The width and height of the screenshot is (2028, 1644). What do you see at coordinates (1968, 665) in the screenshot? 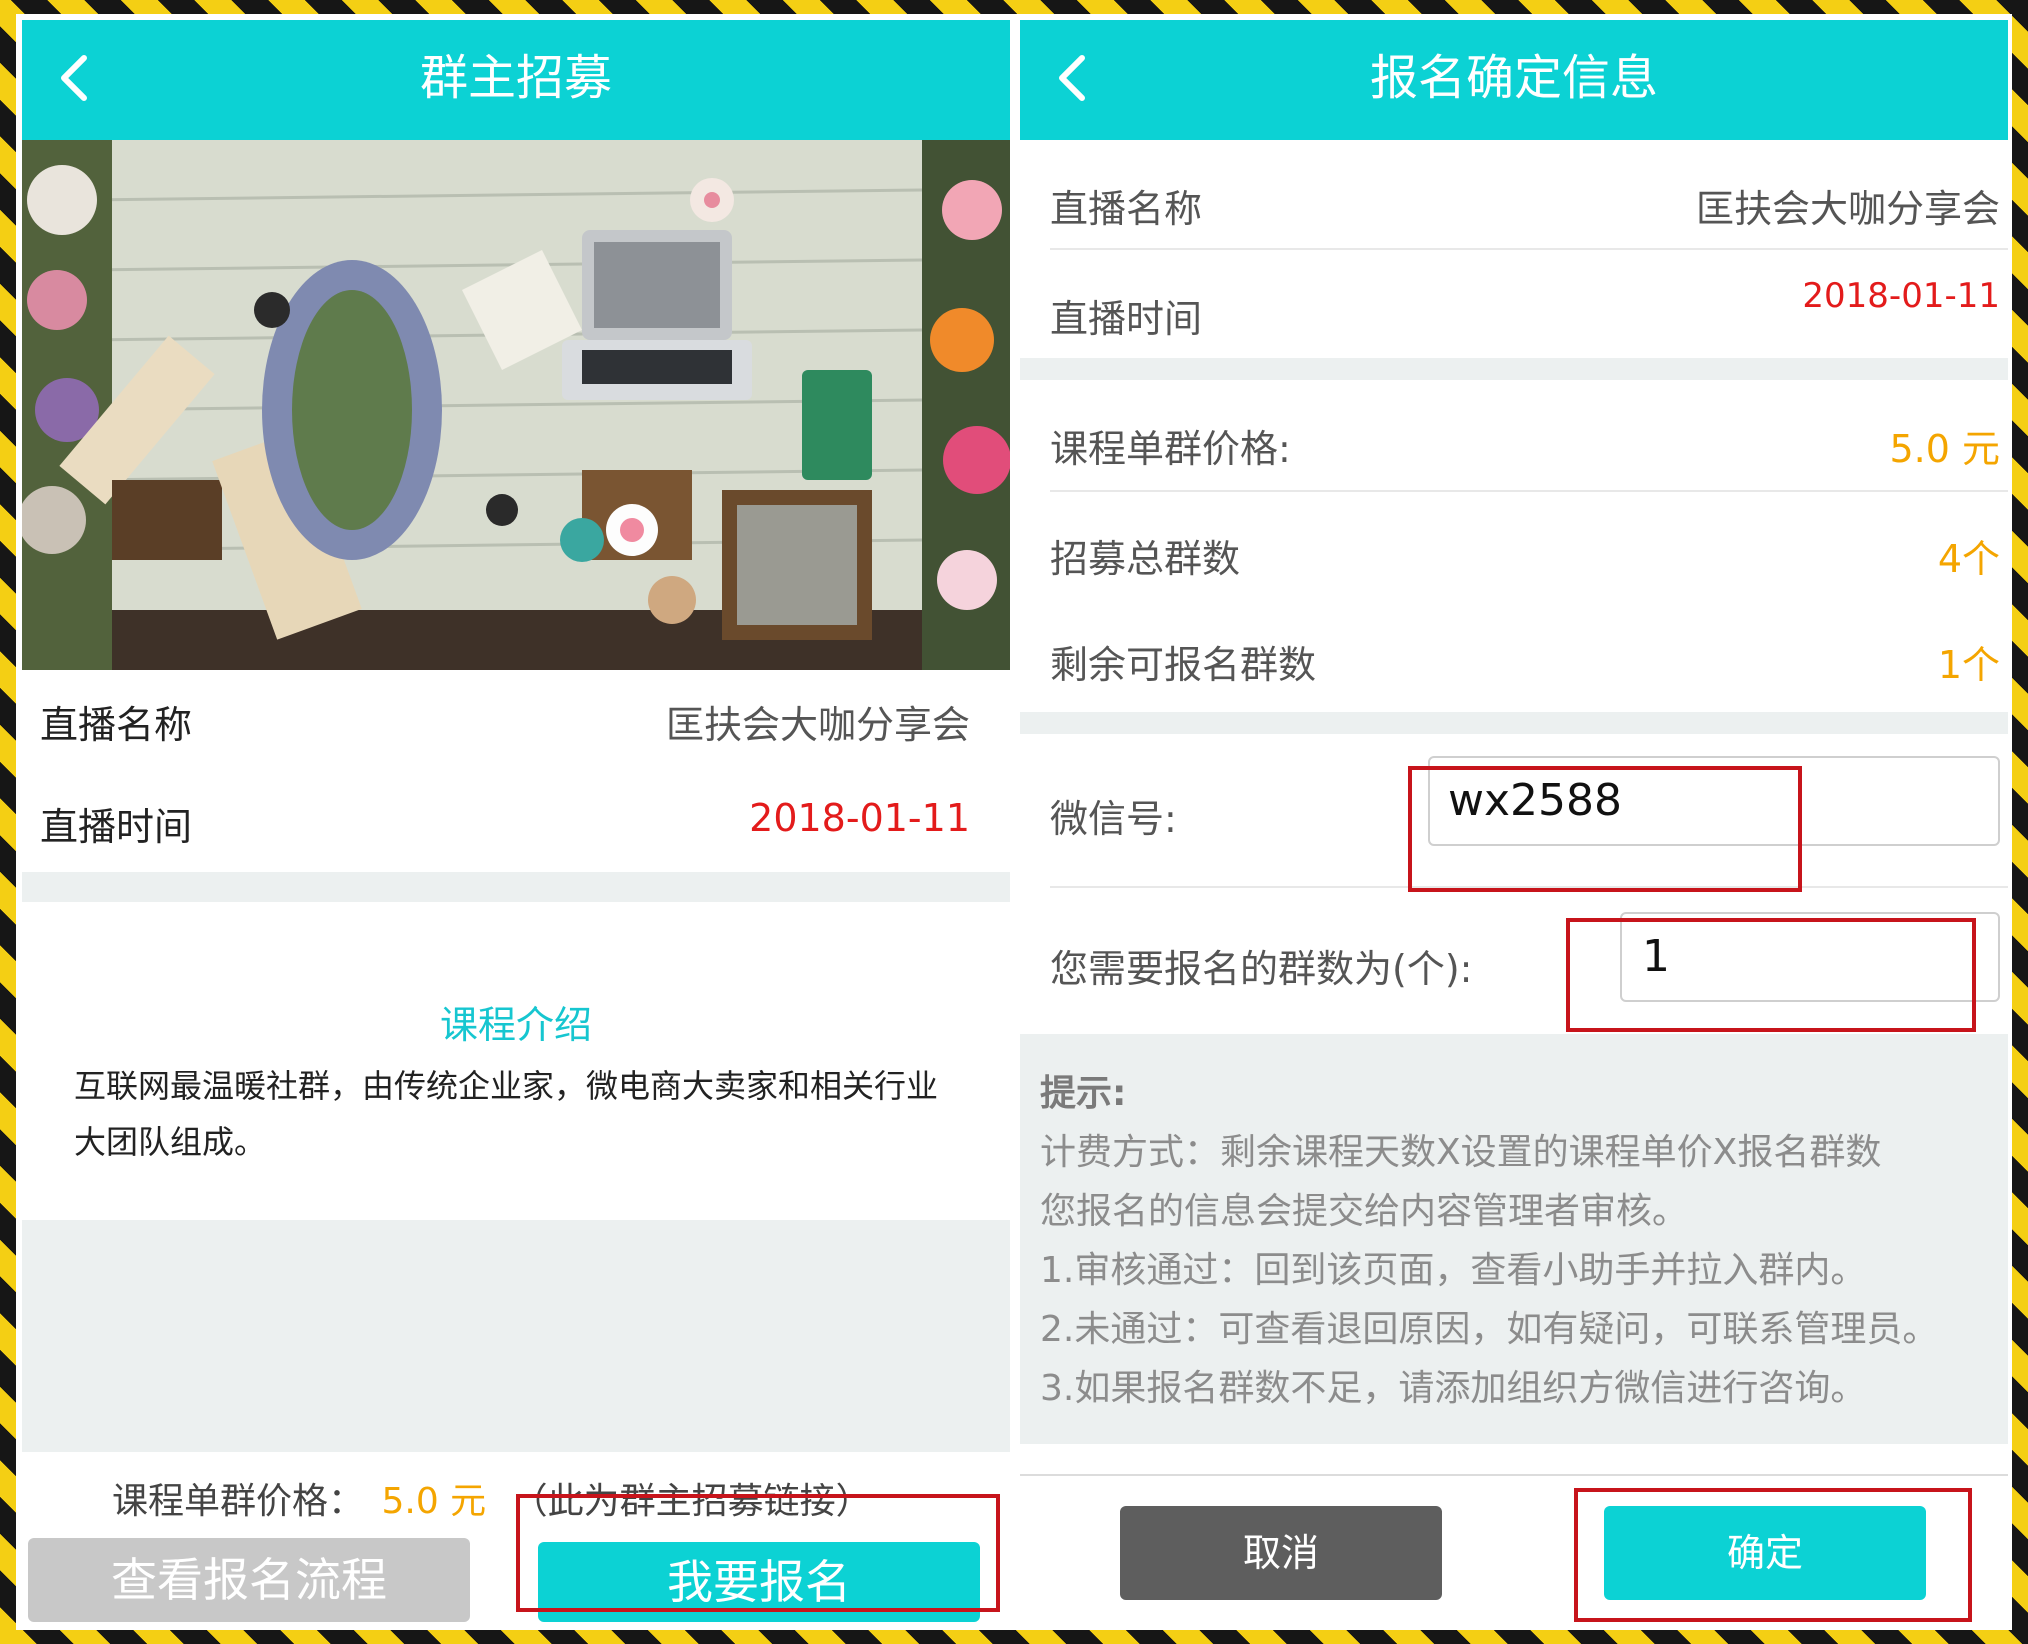
I see `remaining-groups-value: 1个` at bounding box center [1968, 665].